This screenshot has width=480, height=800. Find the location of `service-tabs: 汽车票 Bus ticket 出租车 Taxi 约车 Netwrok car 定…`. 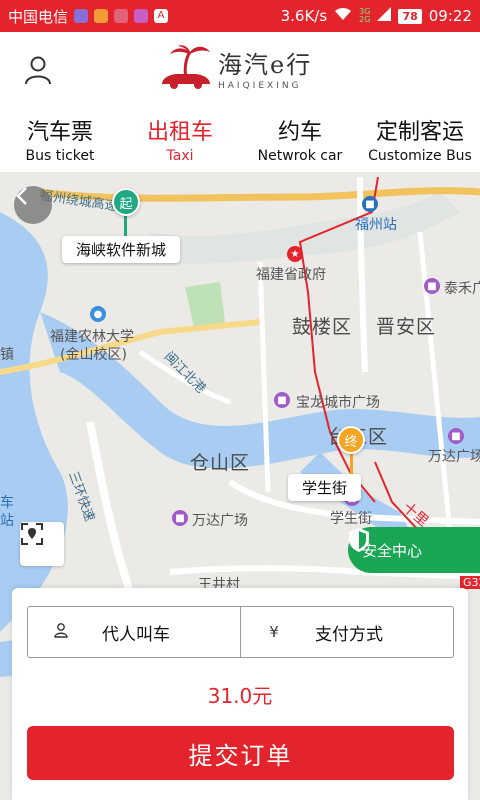

service-tabs: 汽车票 Bus ticket 出租车 Taxi 约车 Netwrok car 定… is located at coordinates (240, 140).